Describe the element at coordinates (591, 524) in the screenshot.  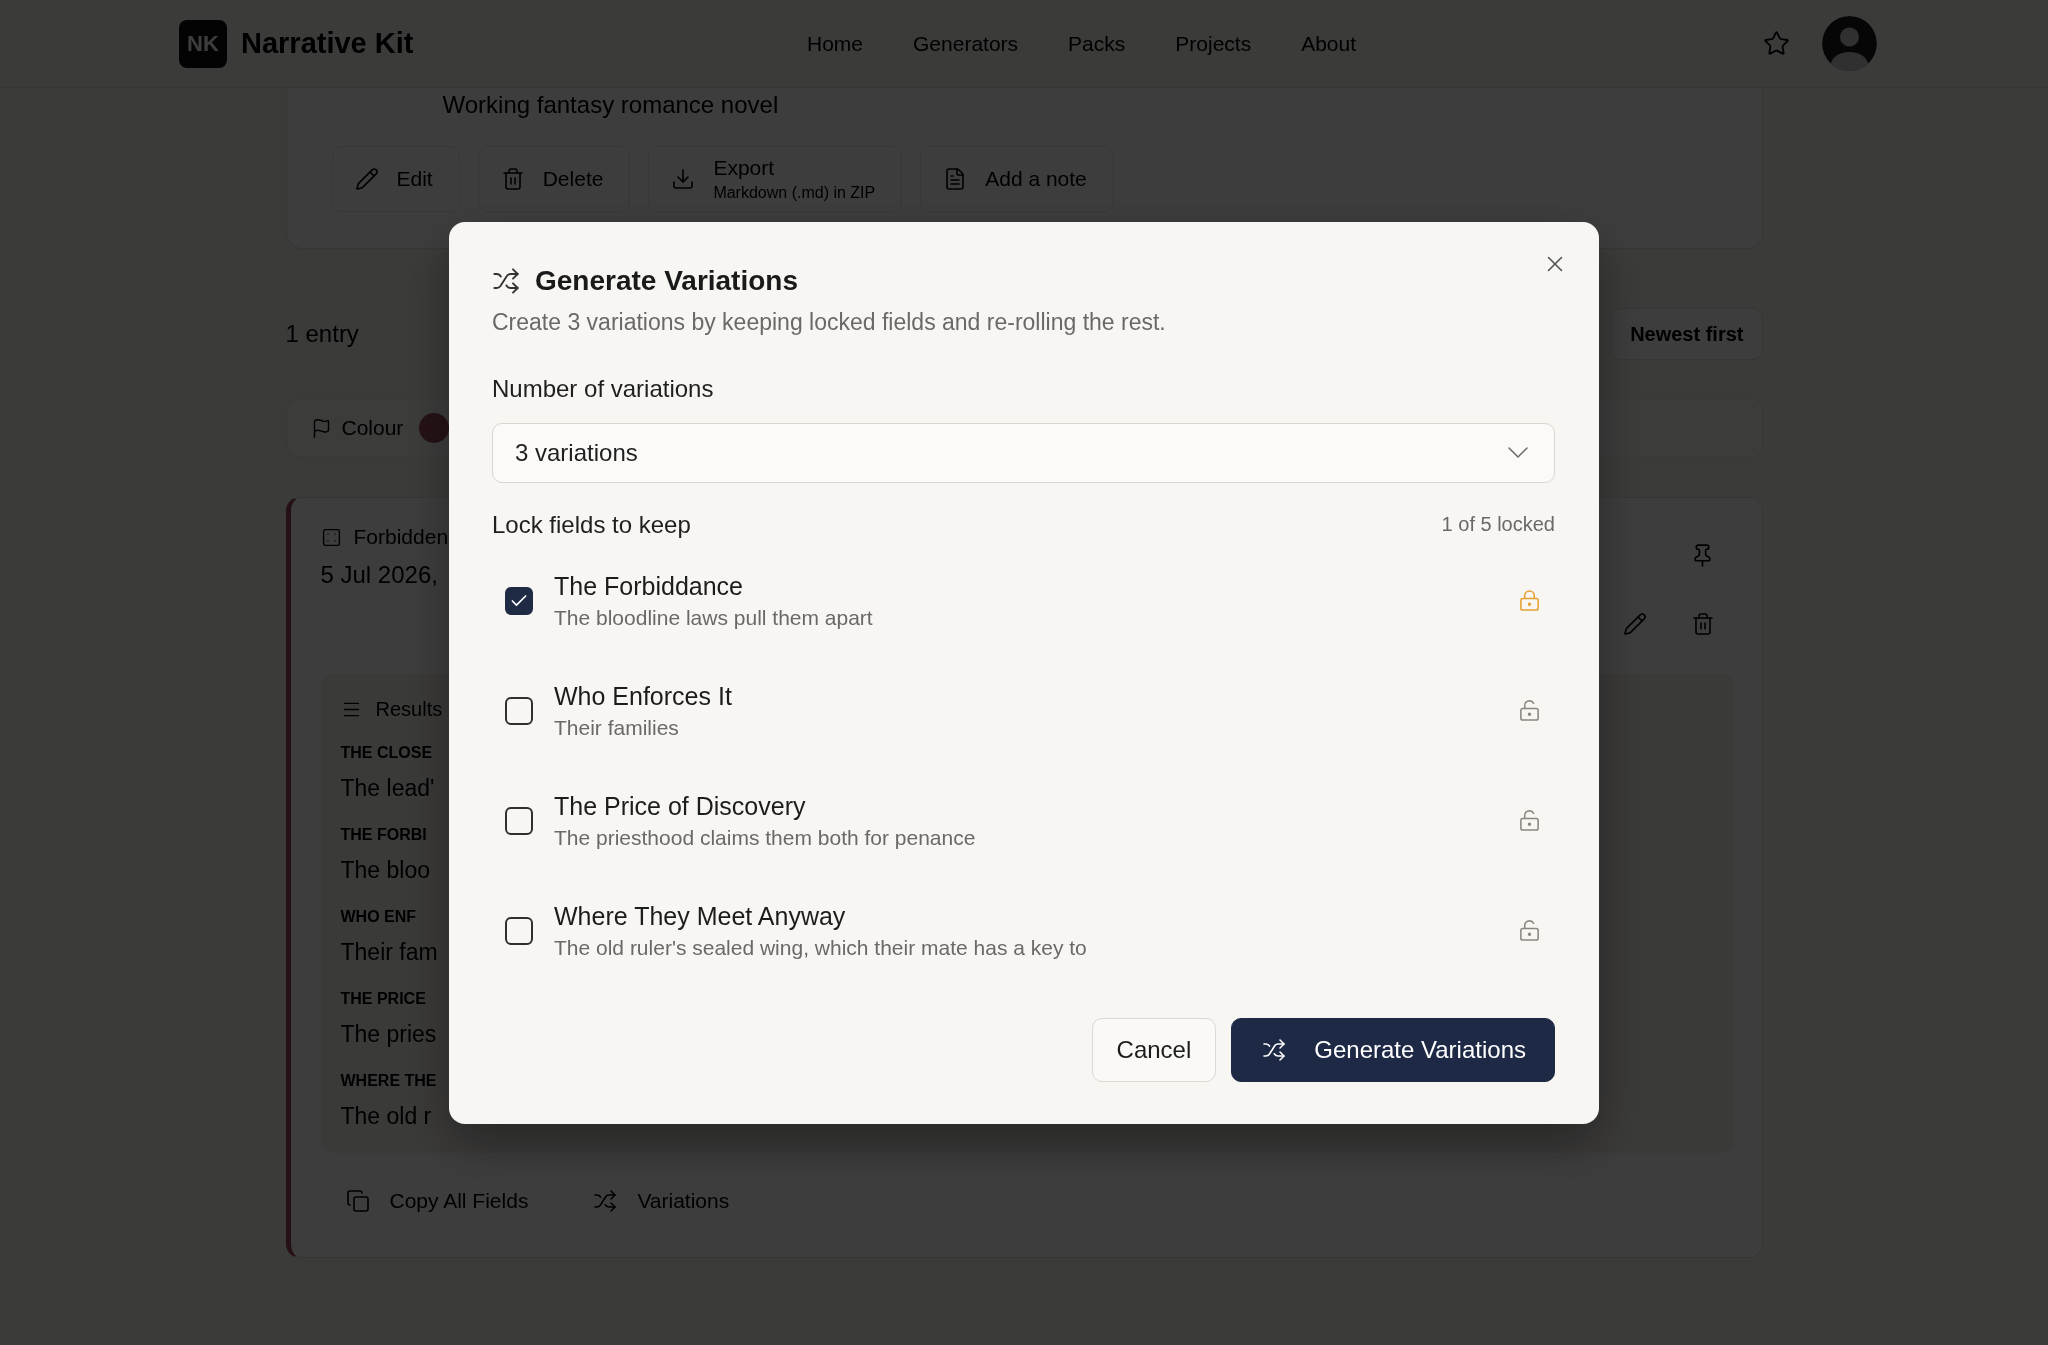
I see `lock-fields-label: Lock fields to keep` at that location.